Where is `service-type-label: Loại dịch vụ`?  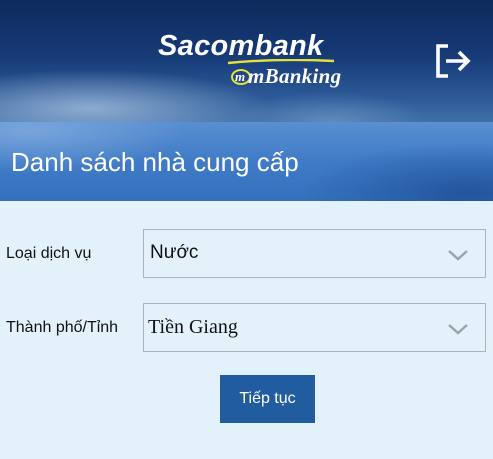 service-type-label: Loại dịch vụ is located at coordinates (49, 253).